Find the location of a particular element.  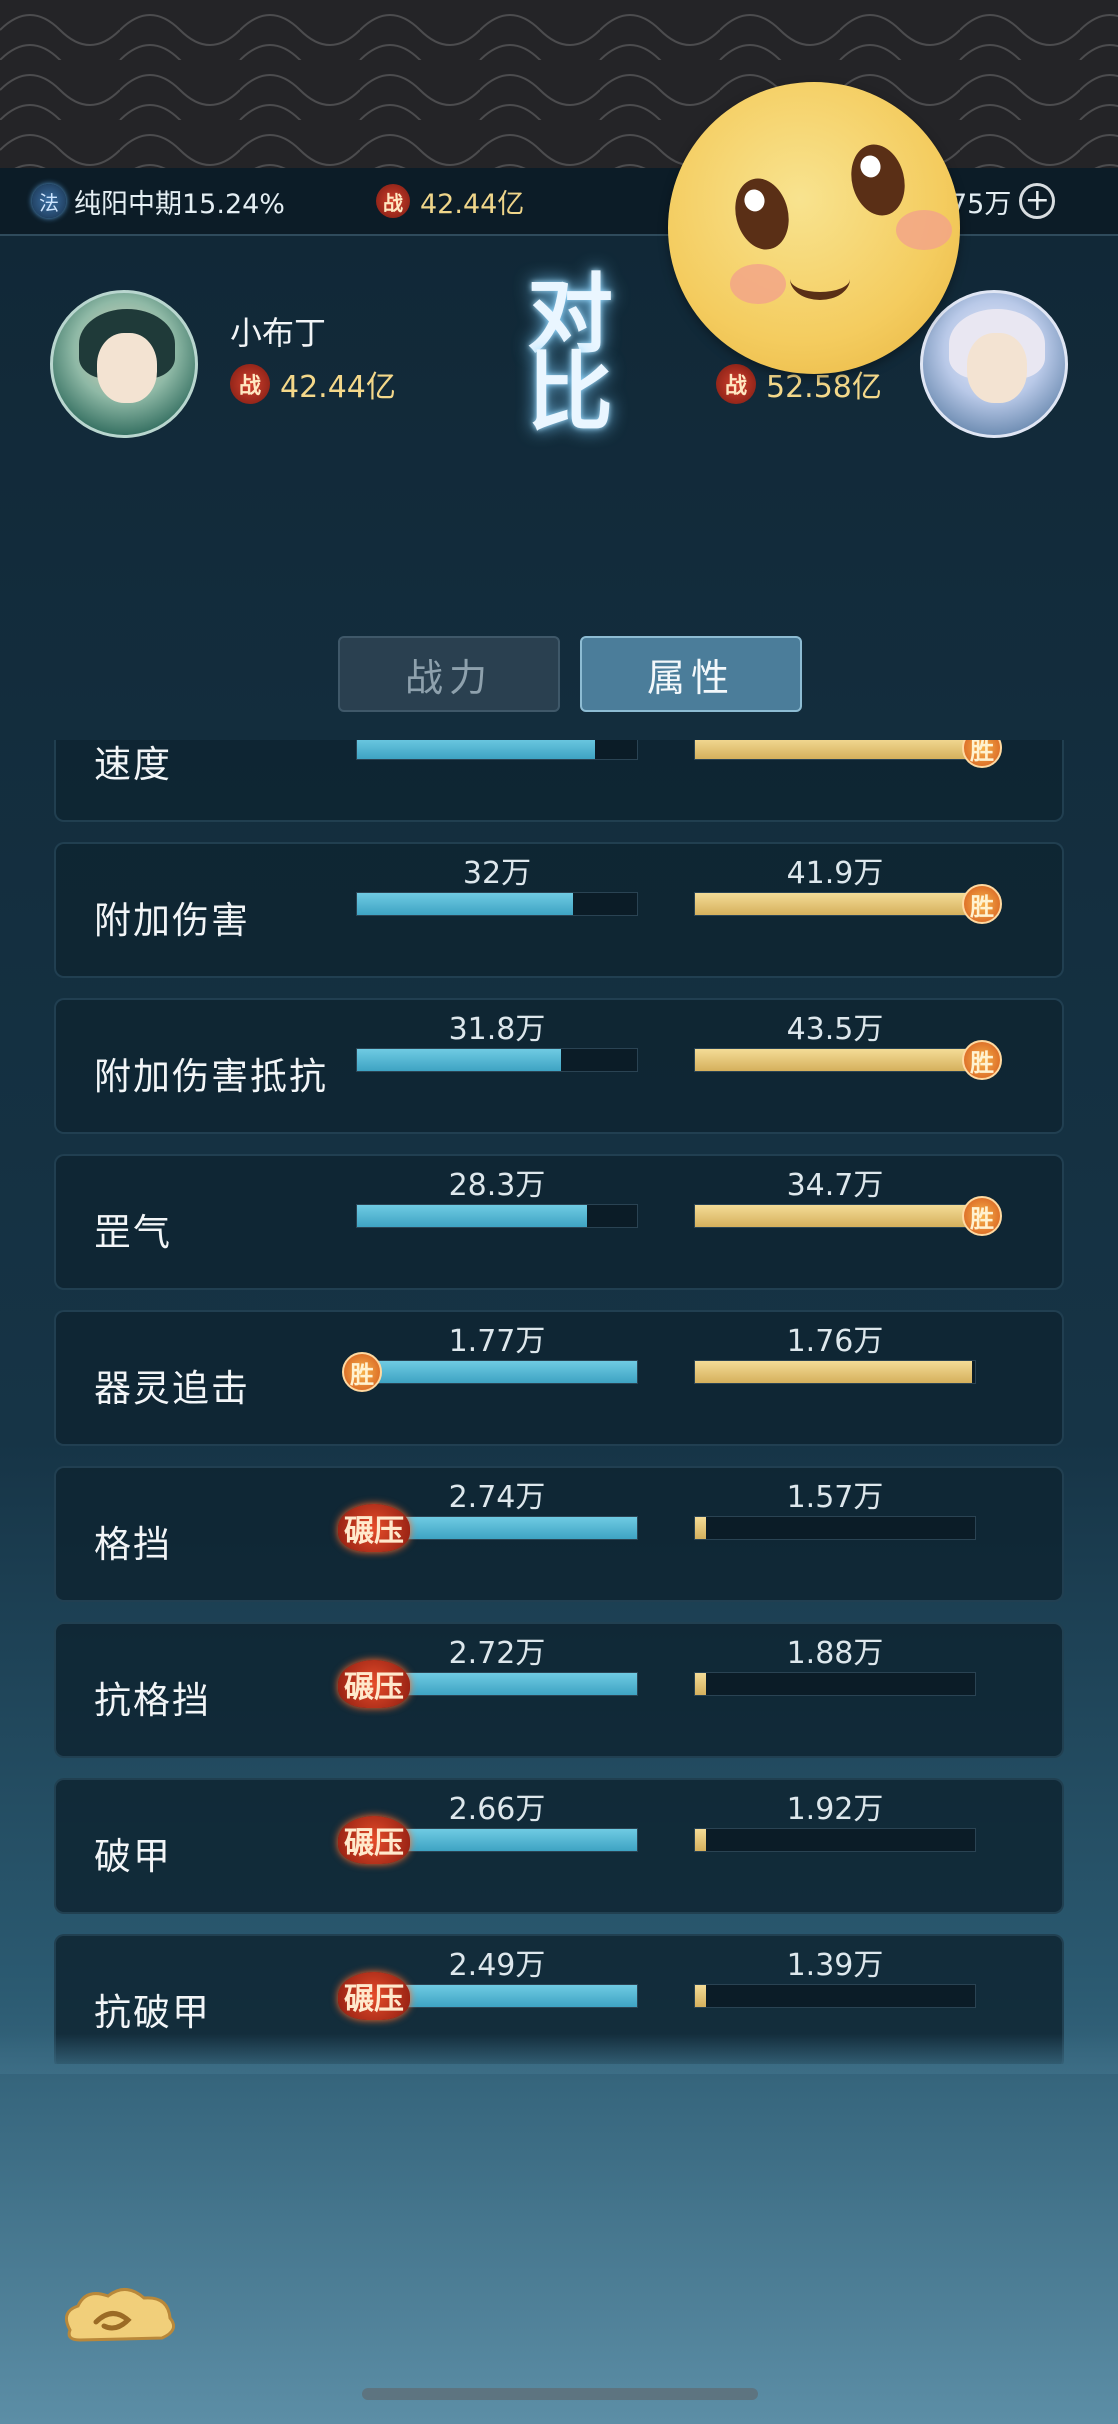

left-power-value: 42.44亿 is located at coordinates (338, 387).